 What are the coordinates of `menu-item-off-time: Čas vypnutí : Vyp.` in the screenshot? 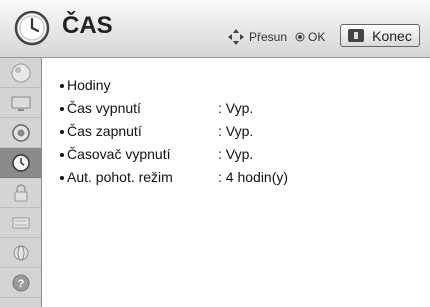 It's located at (240, 108).